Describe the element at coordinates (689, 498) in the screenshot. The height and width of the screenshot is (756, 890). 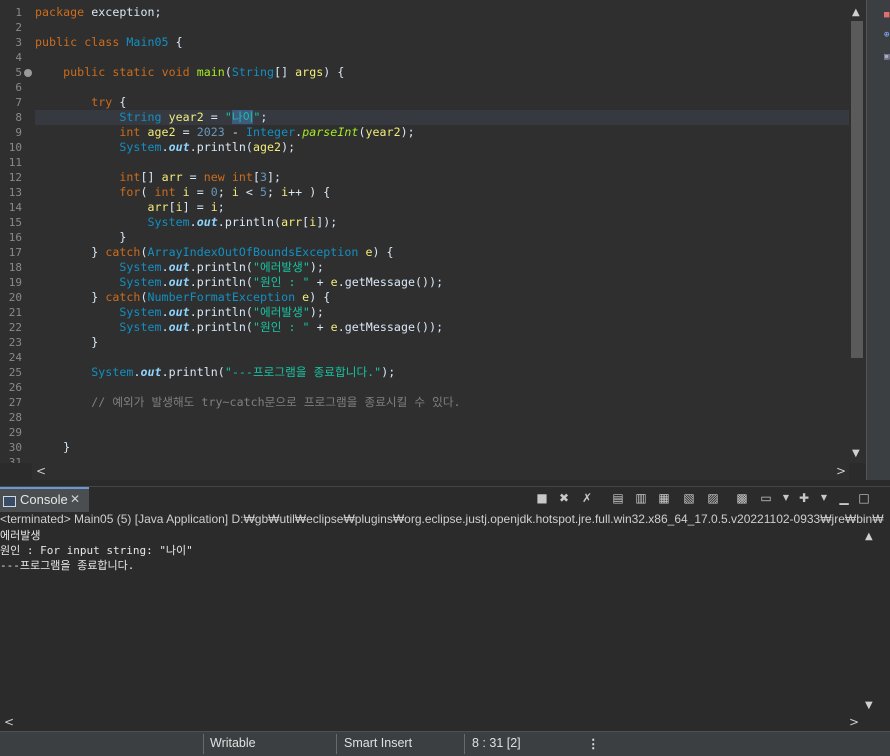
I see `show-on-output-icon: ▧` at that location.